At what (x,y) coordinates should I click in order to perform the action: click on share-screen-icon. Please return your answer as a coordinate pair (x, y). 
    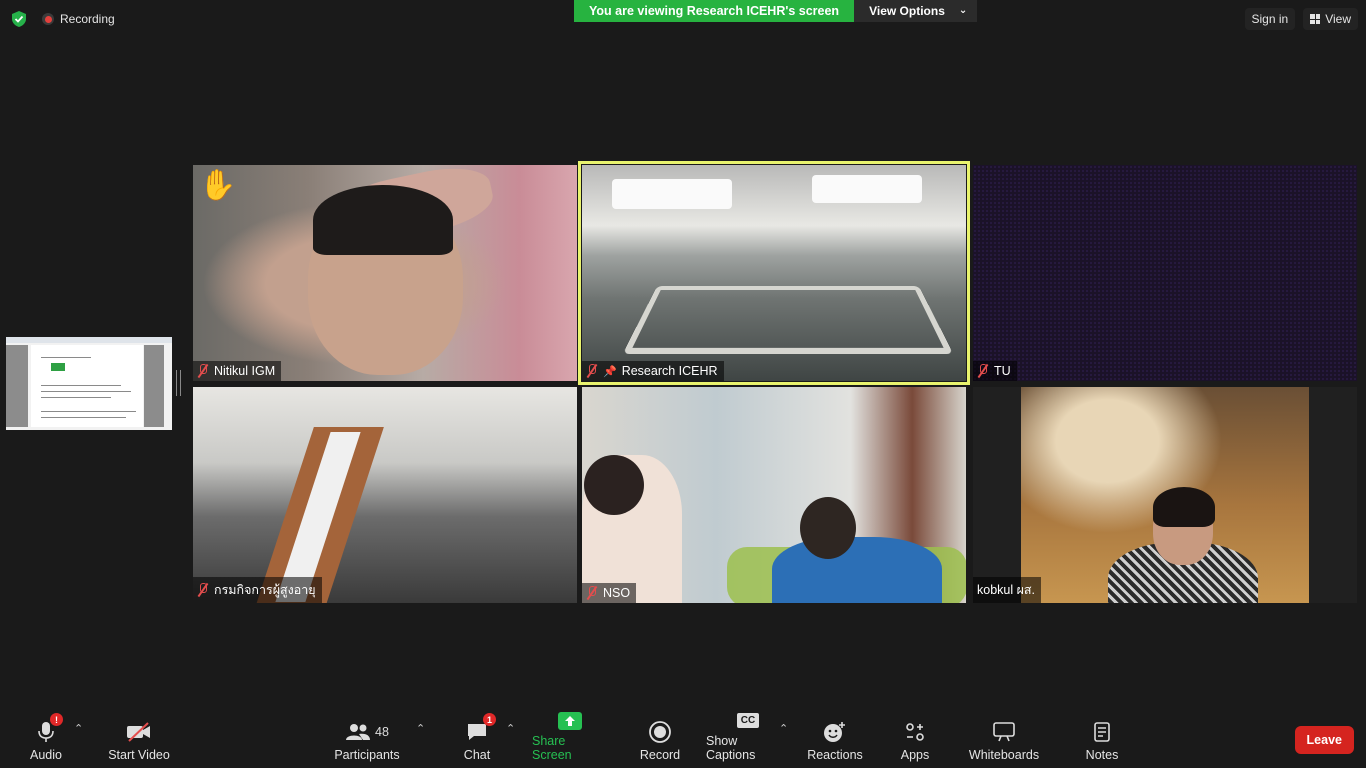
    Looking at the image, I should click on (570, 720).